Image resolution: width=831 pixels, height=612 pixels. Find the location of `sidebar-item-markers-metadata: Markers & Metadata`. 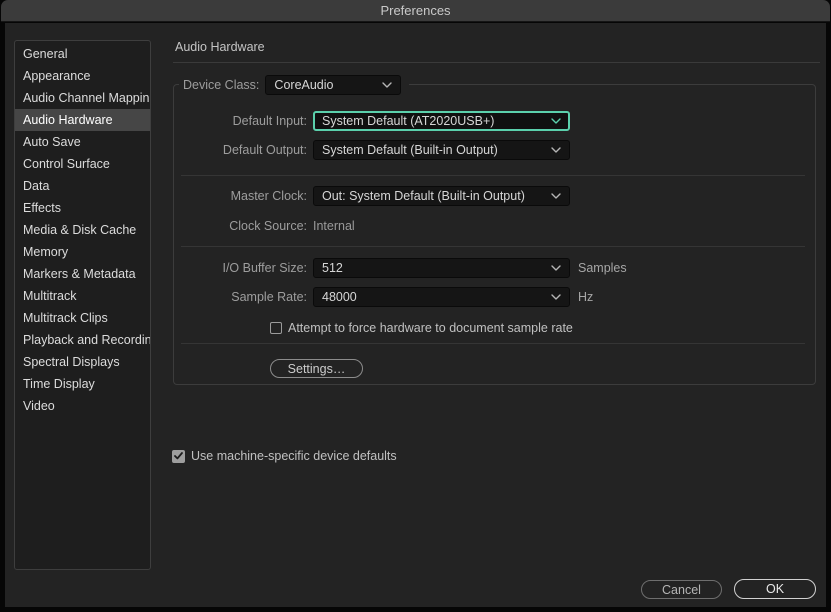

sidebar-item-markers-metadata: Markers & Metadata is located at coordinates (82, 274).